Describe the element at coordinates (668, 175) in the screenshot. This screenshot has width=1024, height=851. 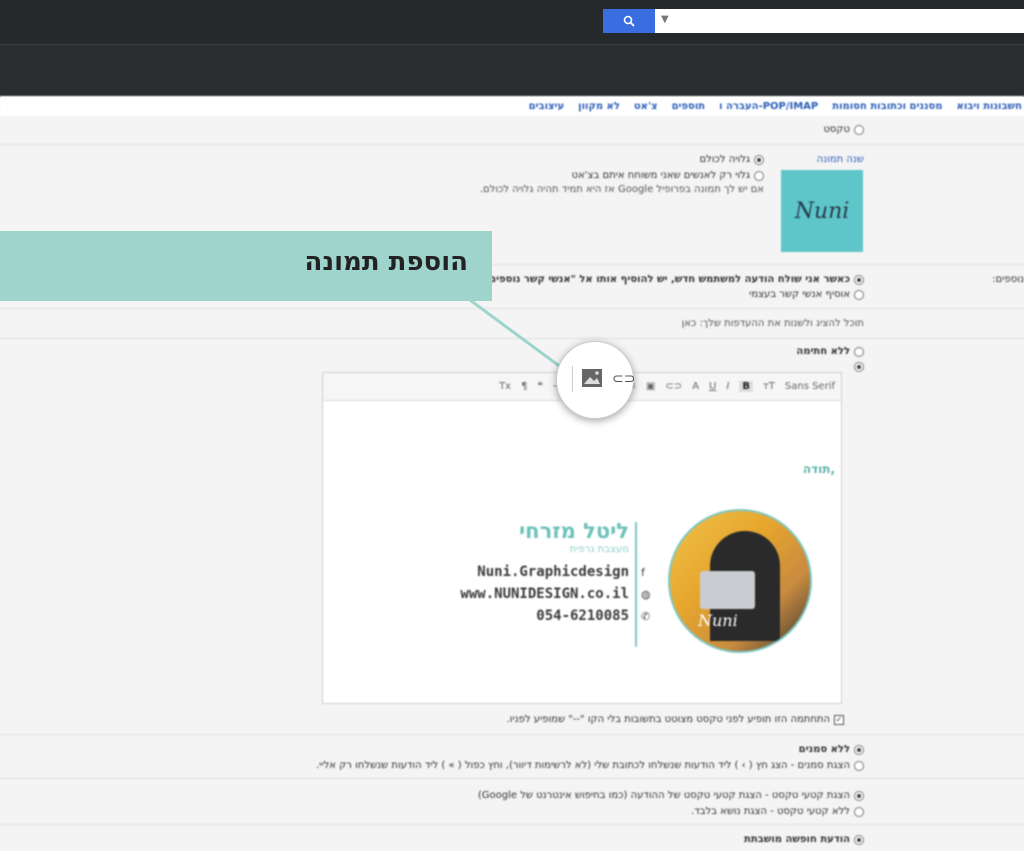
I see `visible-contacts-row: גלוי רק לאנשים שאני משוחח איתם בצ'אט` at that location.